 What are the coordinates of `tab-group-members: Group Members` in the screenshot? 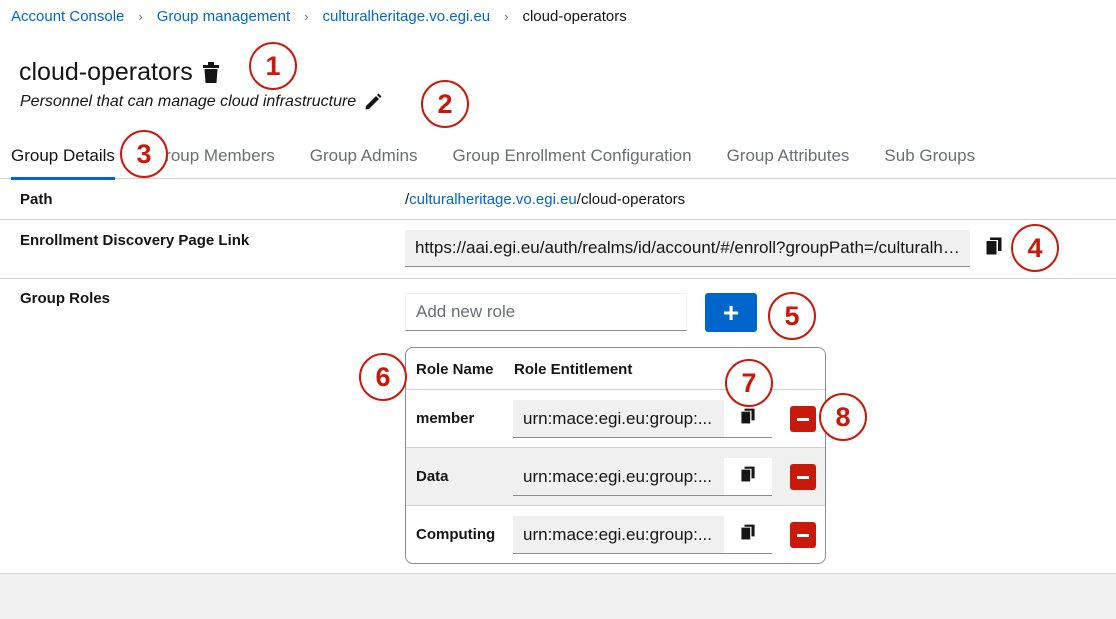 It's located at (213, 158).